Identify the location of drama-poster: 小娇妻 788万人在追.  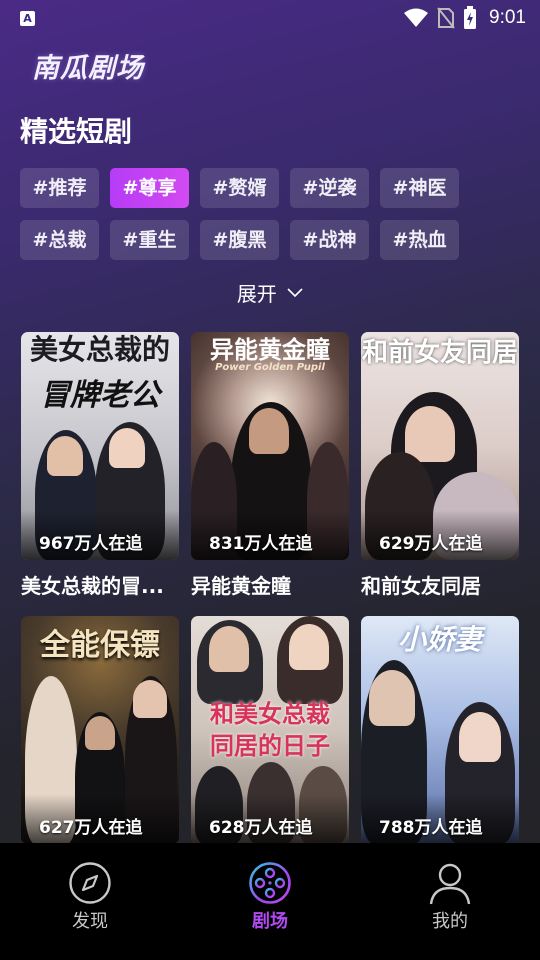
(440, 730).